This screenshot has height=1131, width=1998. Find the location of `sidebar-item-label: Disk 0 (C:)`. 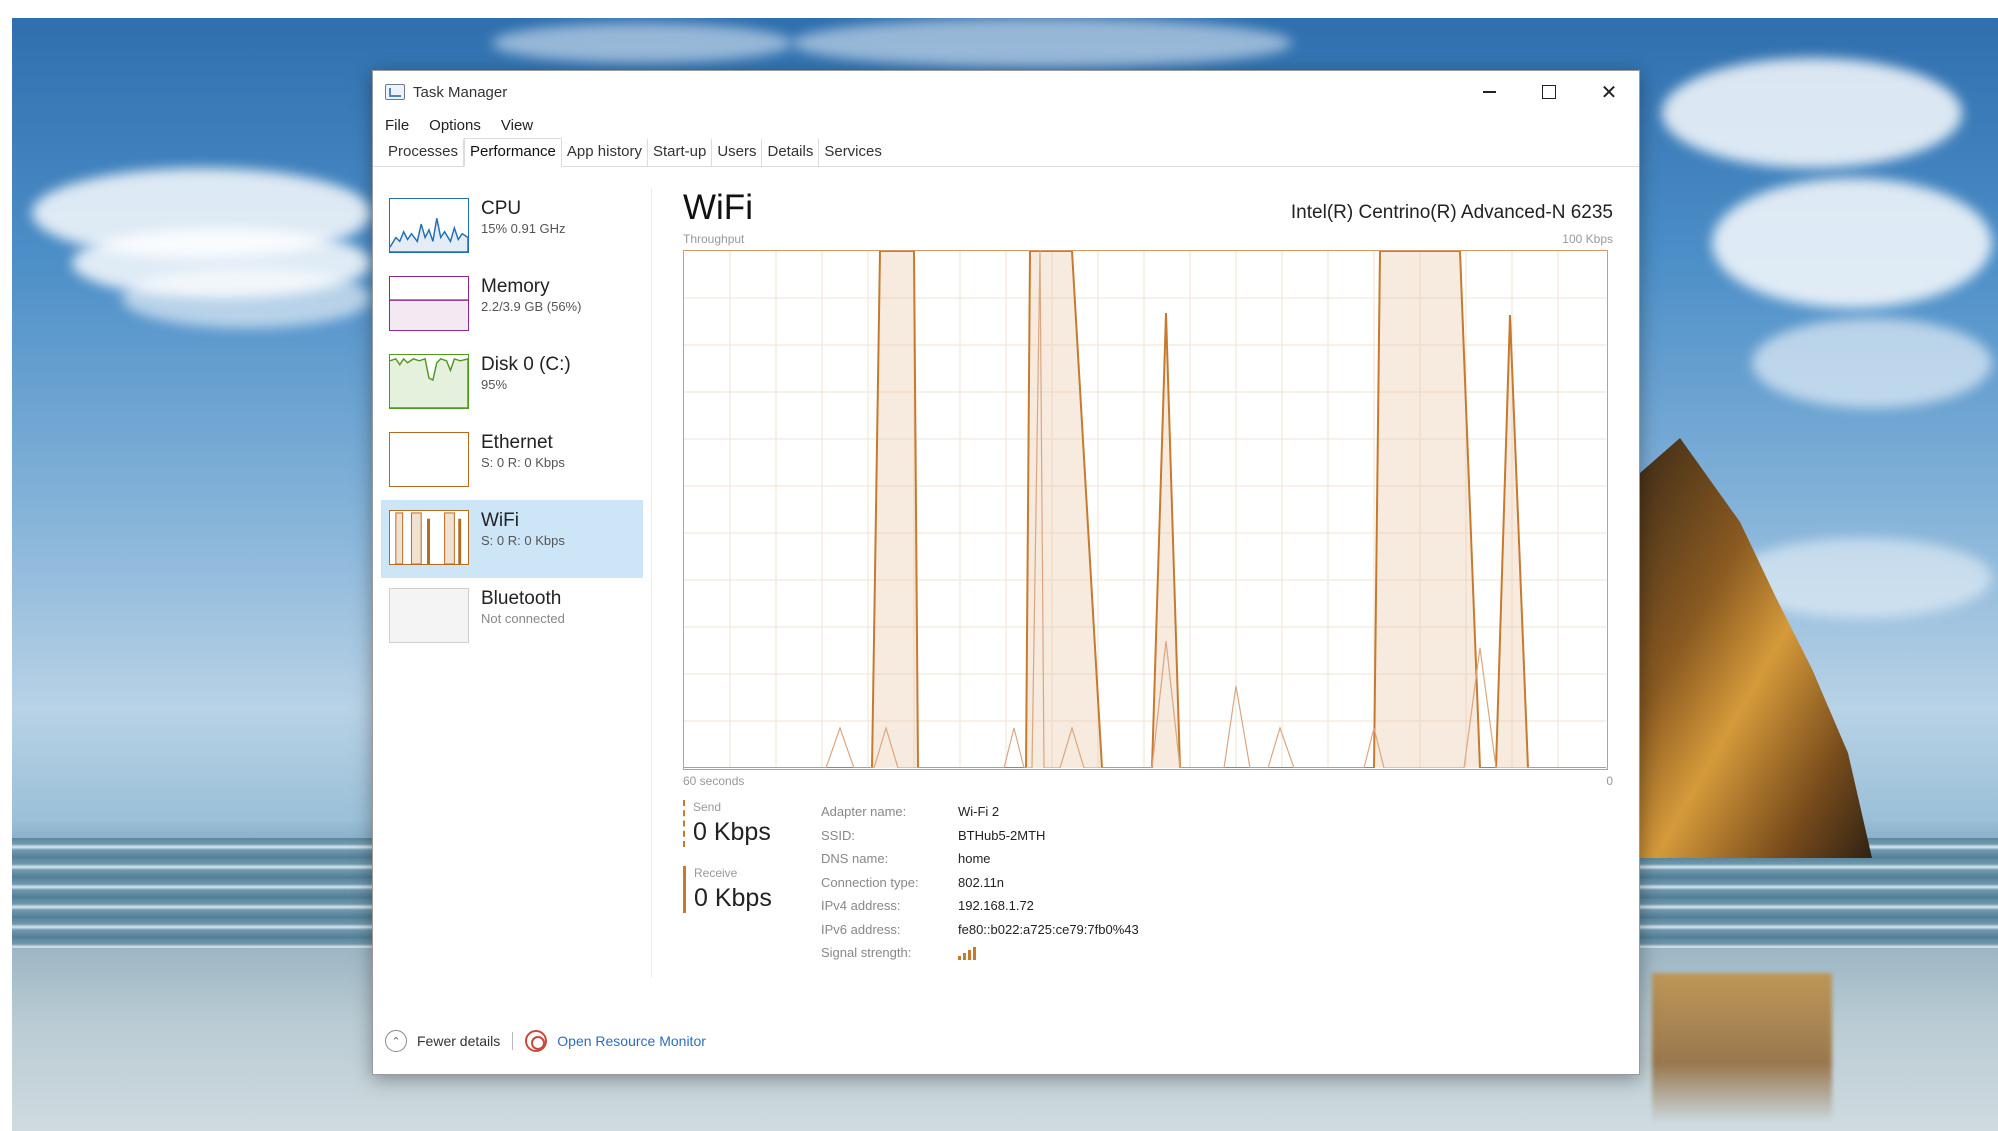

sidebar-item-label: Disk 0 (C:) is located at coordinates (526, 364).